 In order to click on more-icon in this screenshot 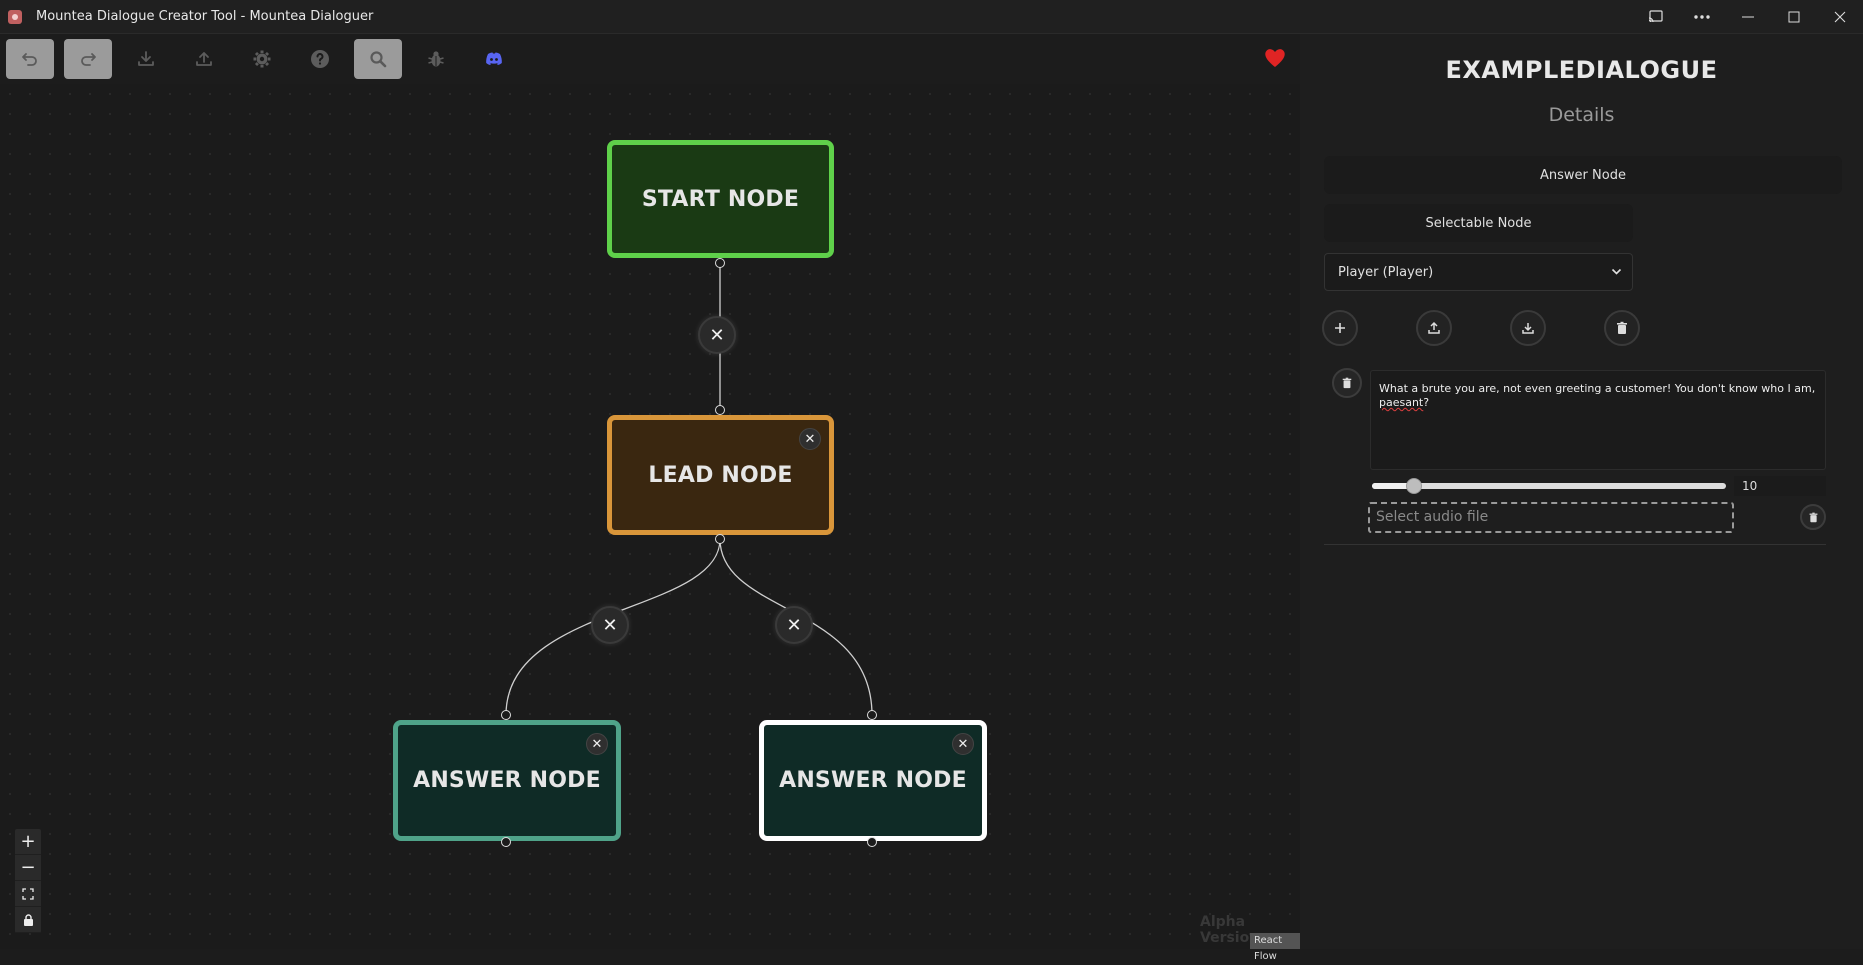, I will do `click(1702, 17)`.